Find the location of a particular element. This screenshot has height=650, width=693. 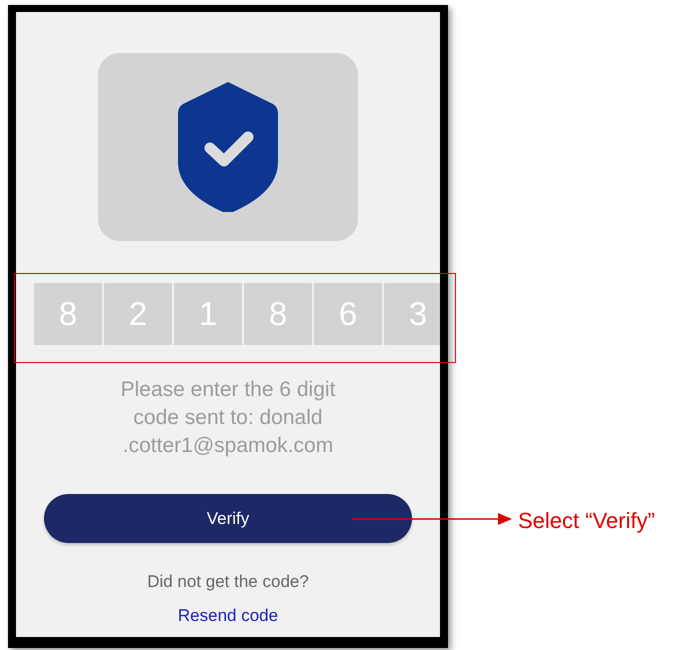

instruction-text: .cotter1@spamok.com is located at coordinates (228, 446).